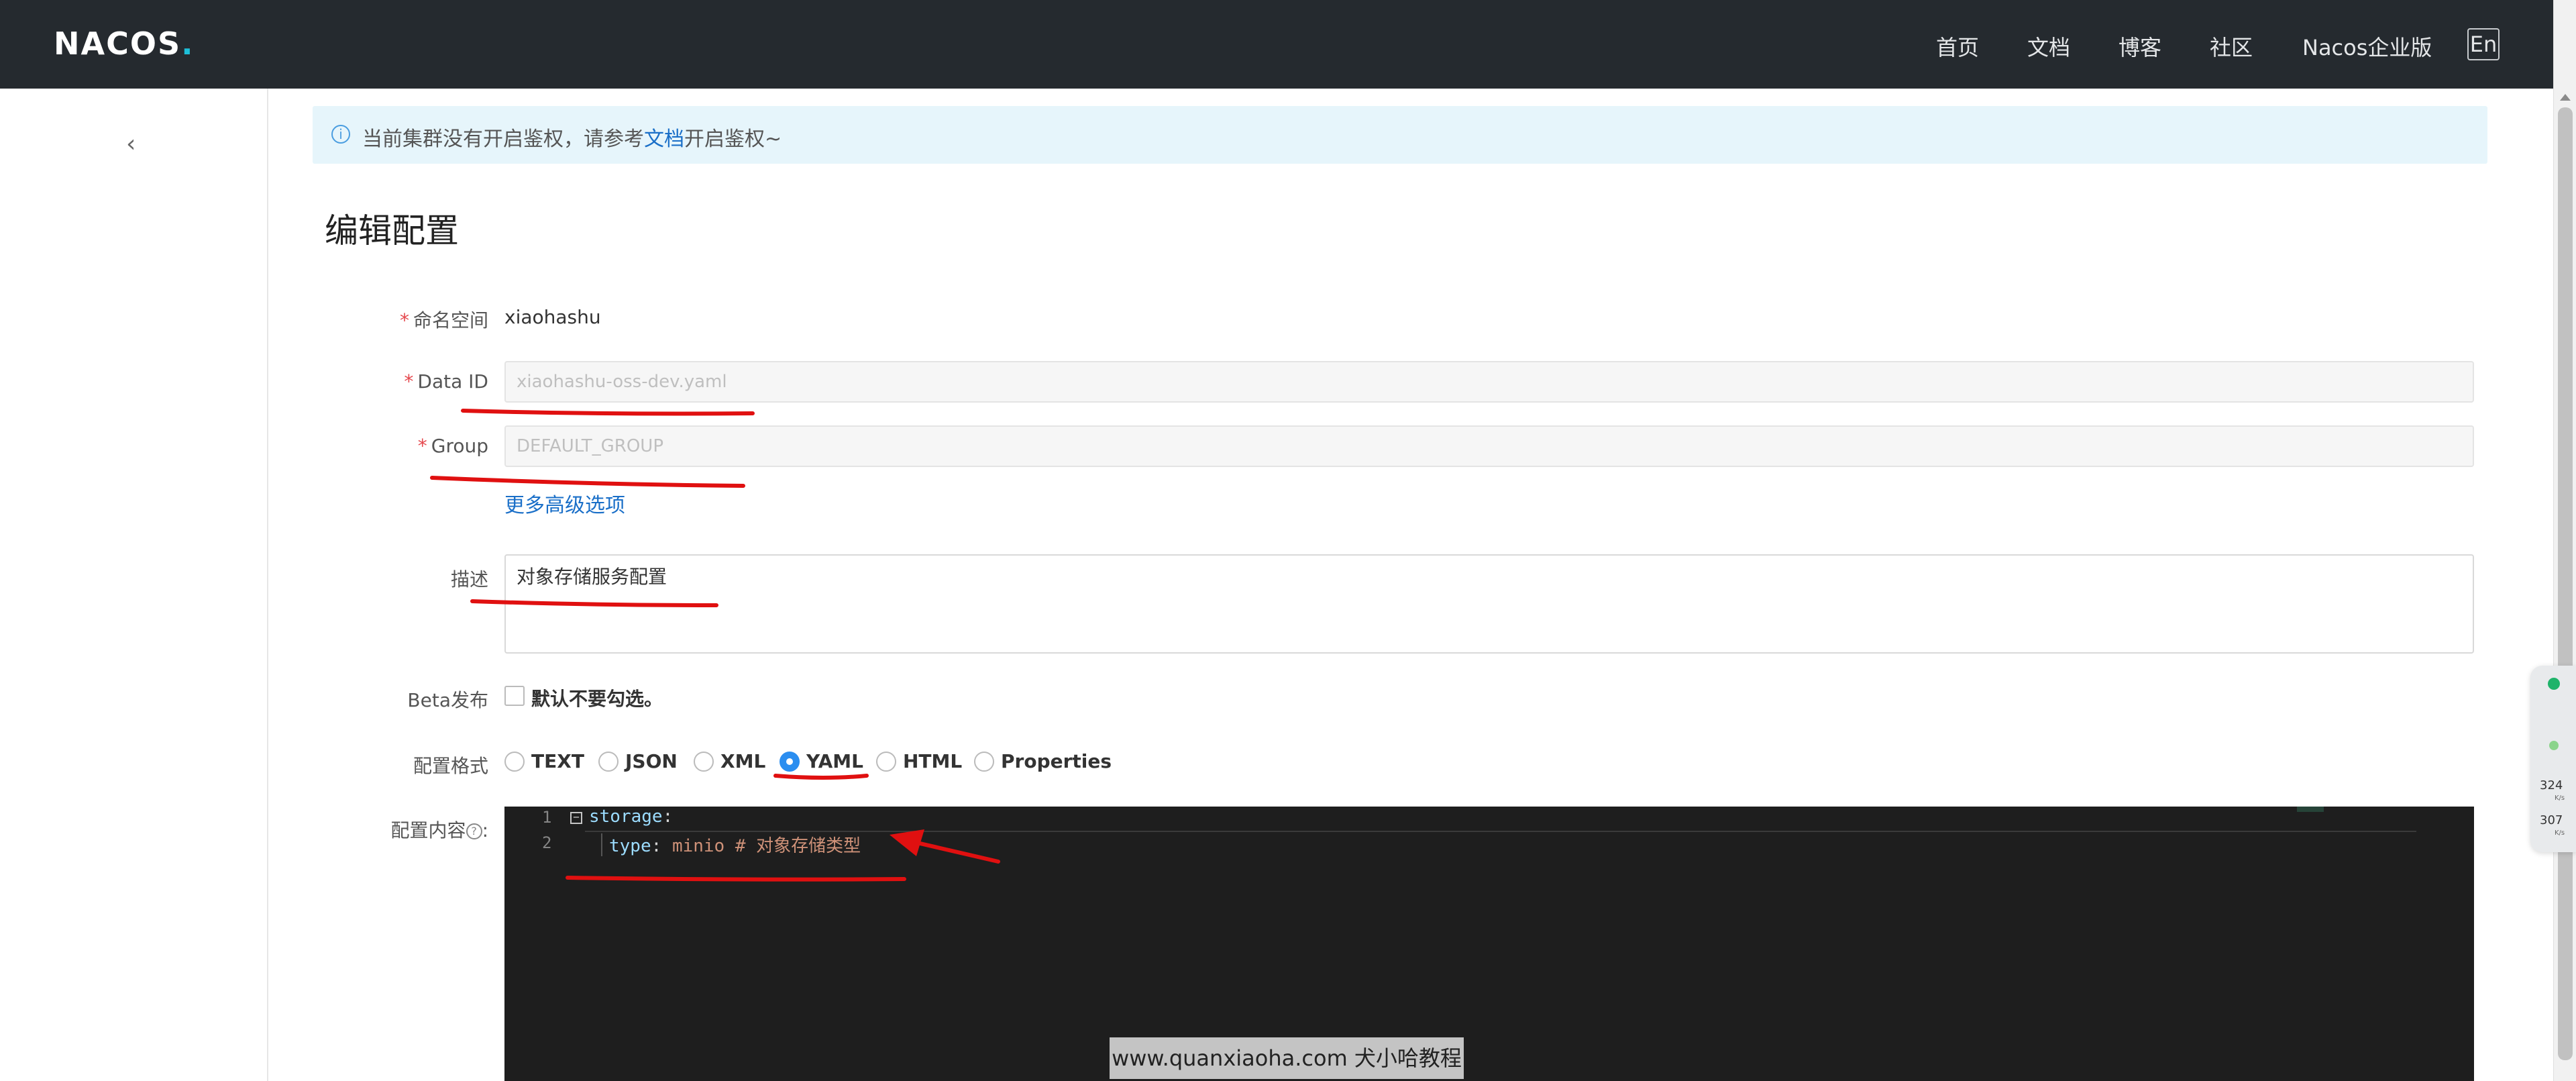  What do you see at coordinates (452, 446) in the screenshot?
I see `group-label: * Group` at bounding box center [452, 446].